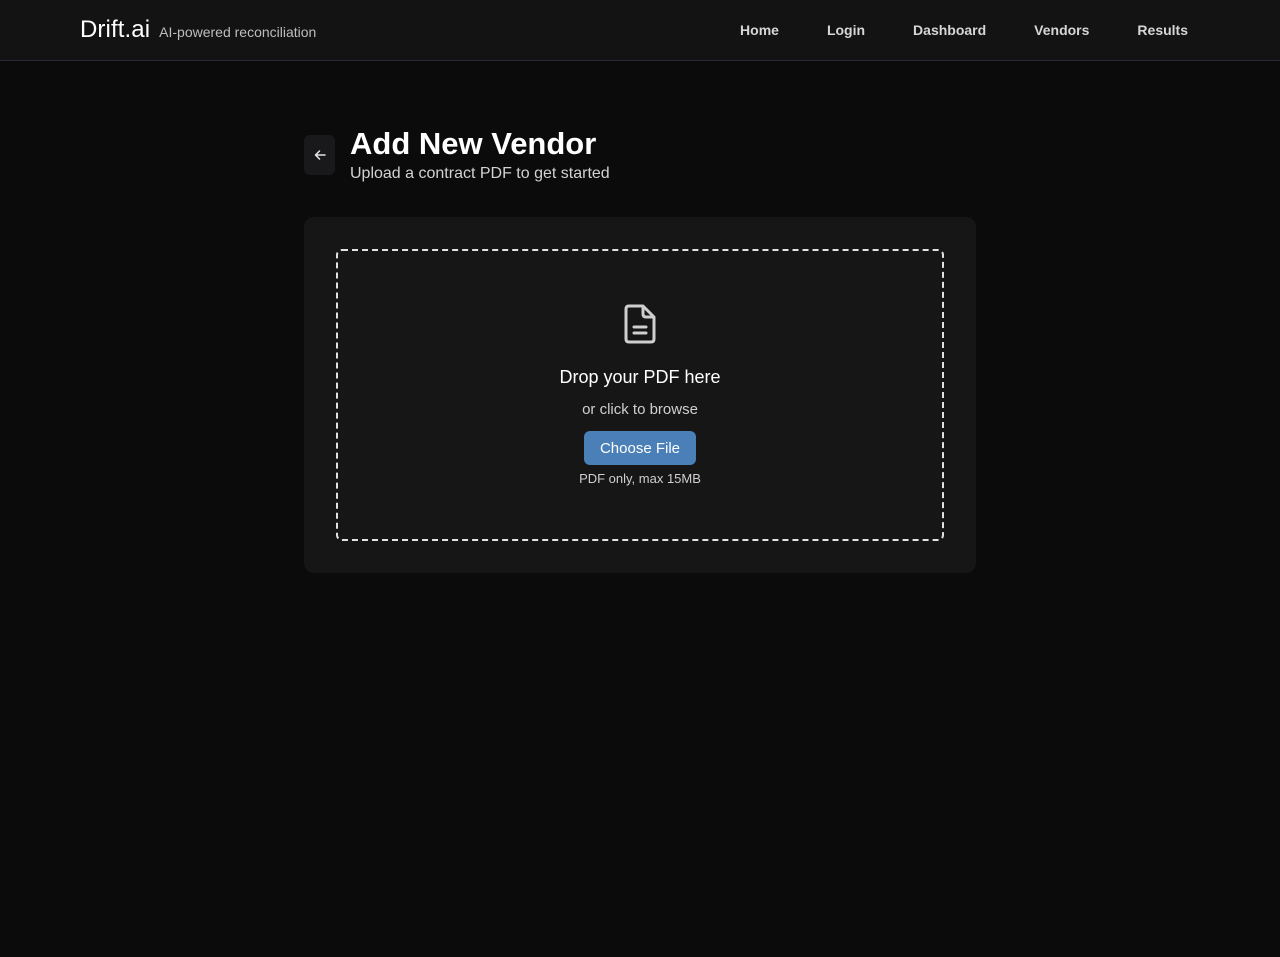  I want to click on nav-link-results: Results, so click(1162, 30).